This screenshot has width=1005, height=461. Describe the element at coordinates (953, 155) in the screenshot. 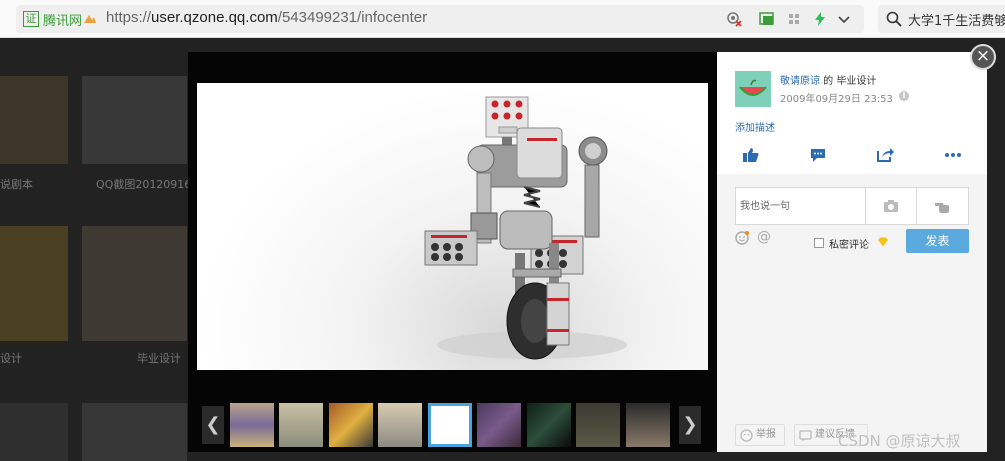

I see `more-options-icon` at that location.